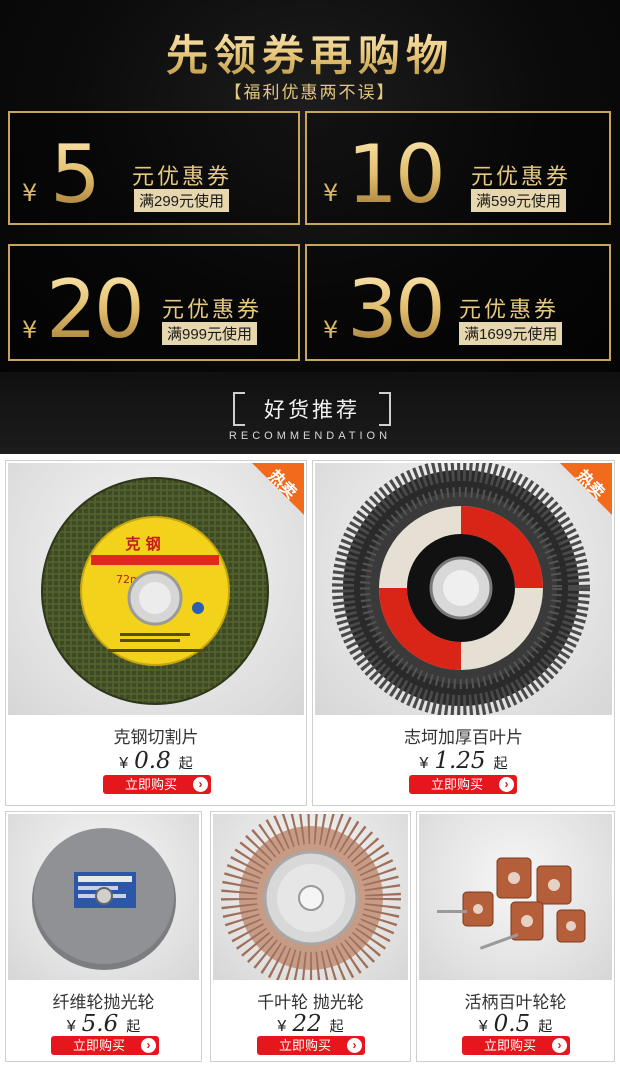 This screenshot has height=1065, width=620. I want to click on product-card: 千叶轮 抛光轮 ¥22 起 立即购买 ›, so click(310, 936).